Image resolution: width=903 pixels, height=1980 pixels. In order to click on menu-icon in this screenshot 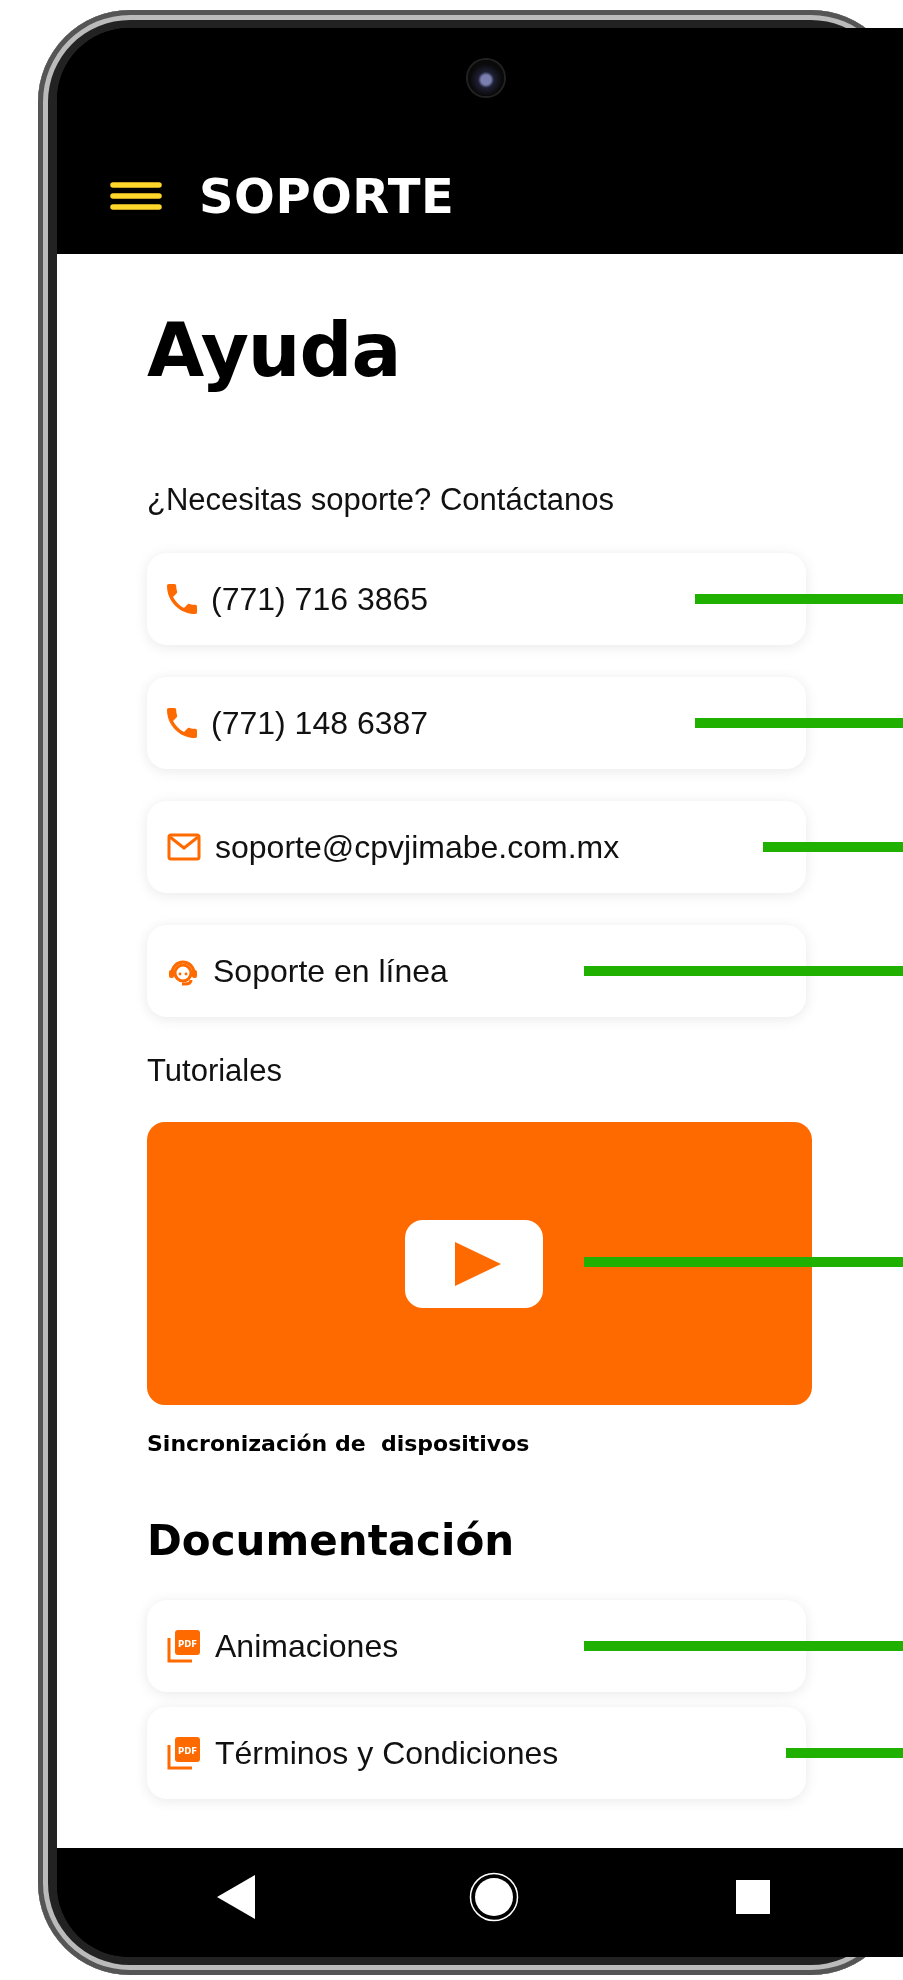, I will do `click(136, 196)`.